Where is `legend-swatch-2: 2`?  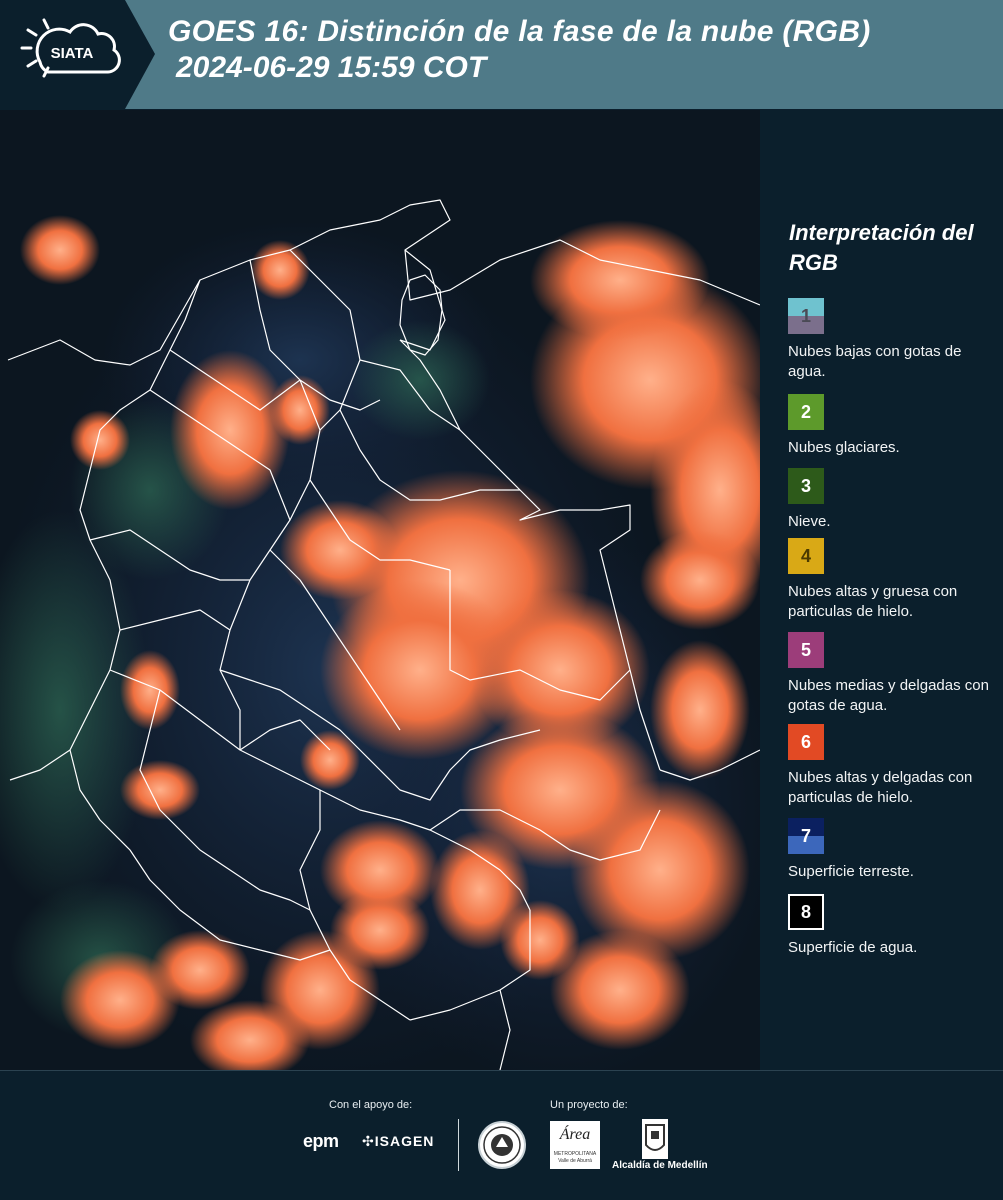 legend-swatch-2: 2 is located at coordinates (806, 412).